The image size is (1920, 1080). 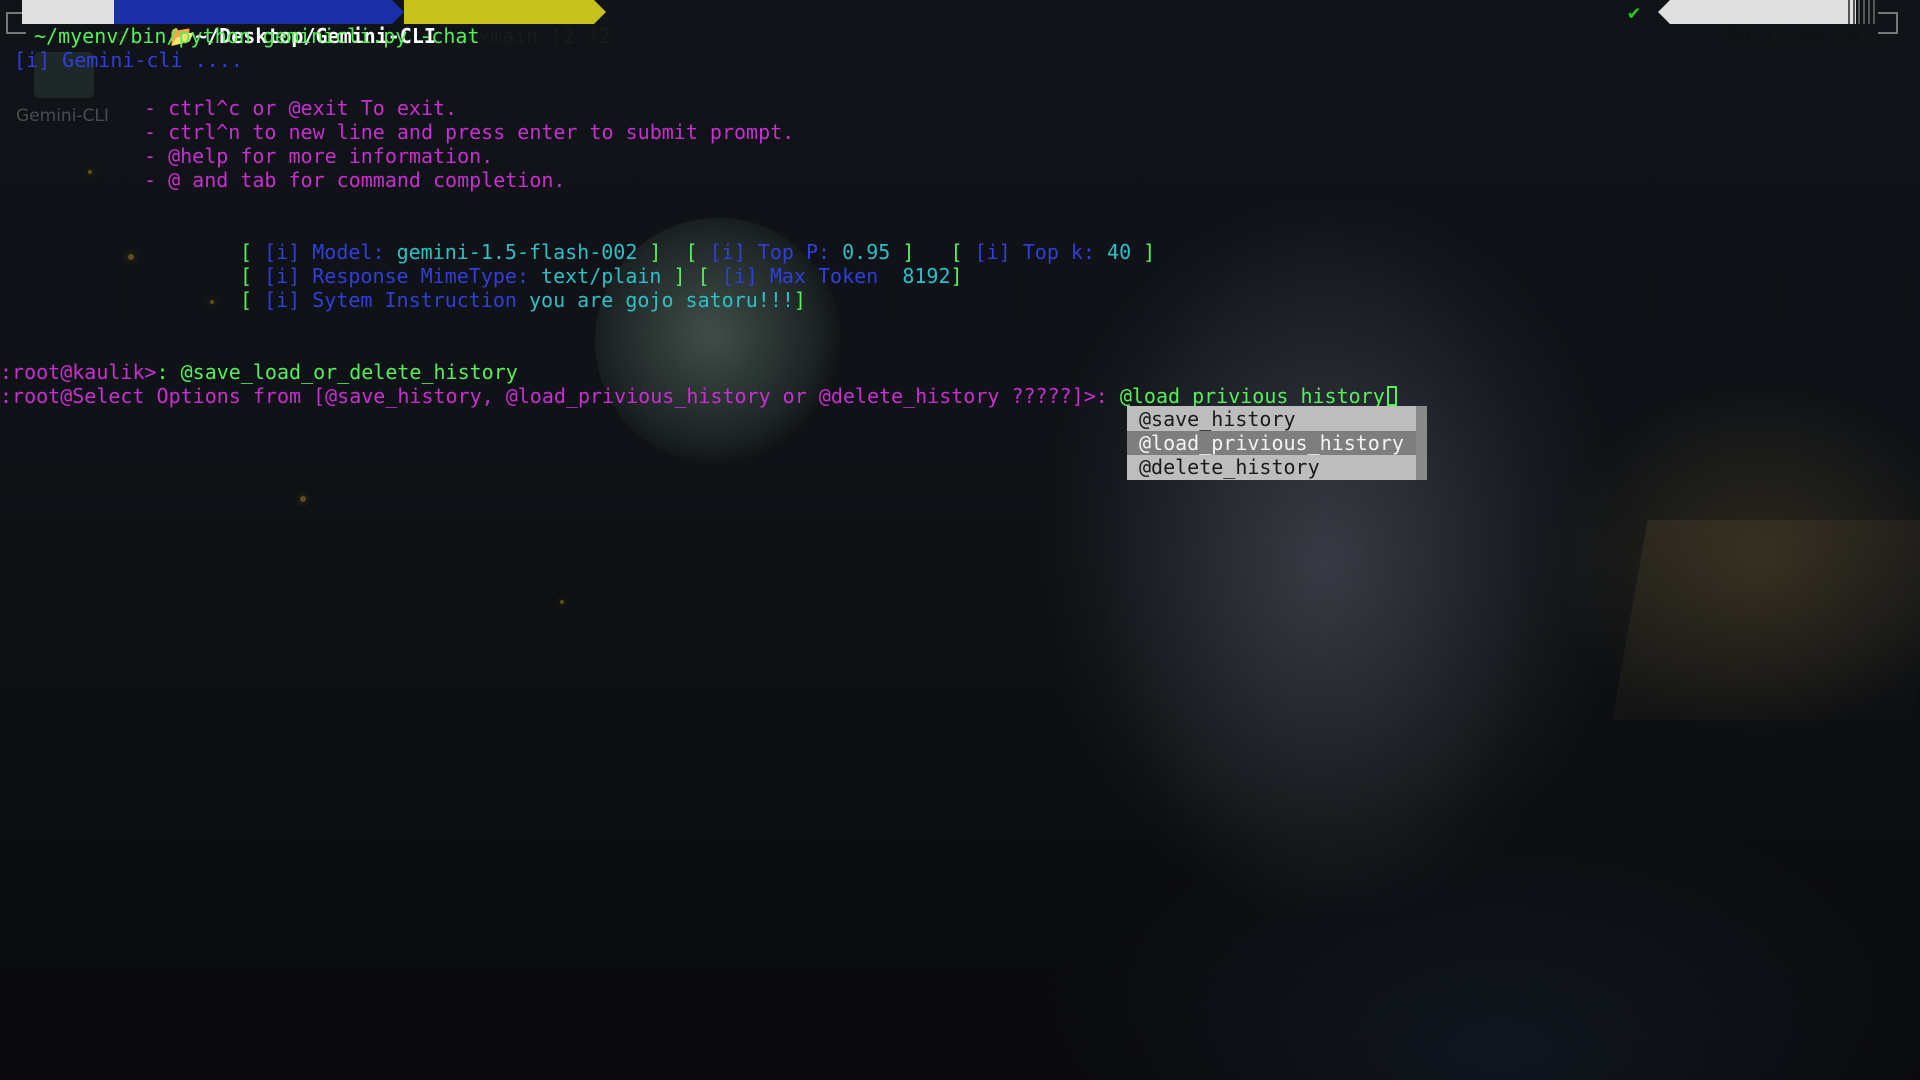 I want to click on max-token-value: 8192, so click(x=926, y=276).